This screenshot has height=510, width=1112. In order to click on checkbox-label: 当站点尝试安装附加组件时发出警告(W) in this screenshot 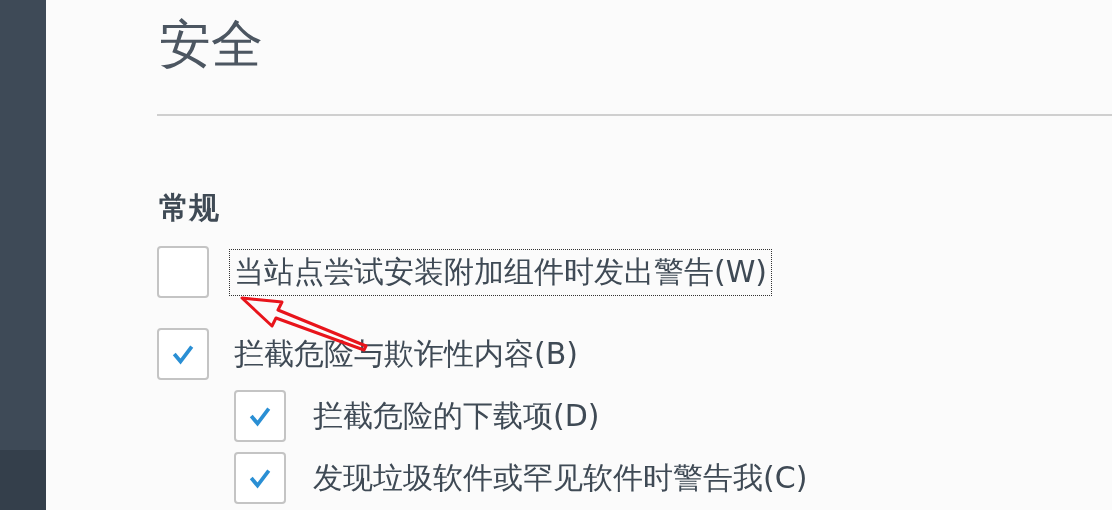, I will do `click(501, 272)`.